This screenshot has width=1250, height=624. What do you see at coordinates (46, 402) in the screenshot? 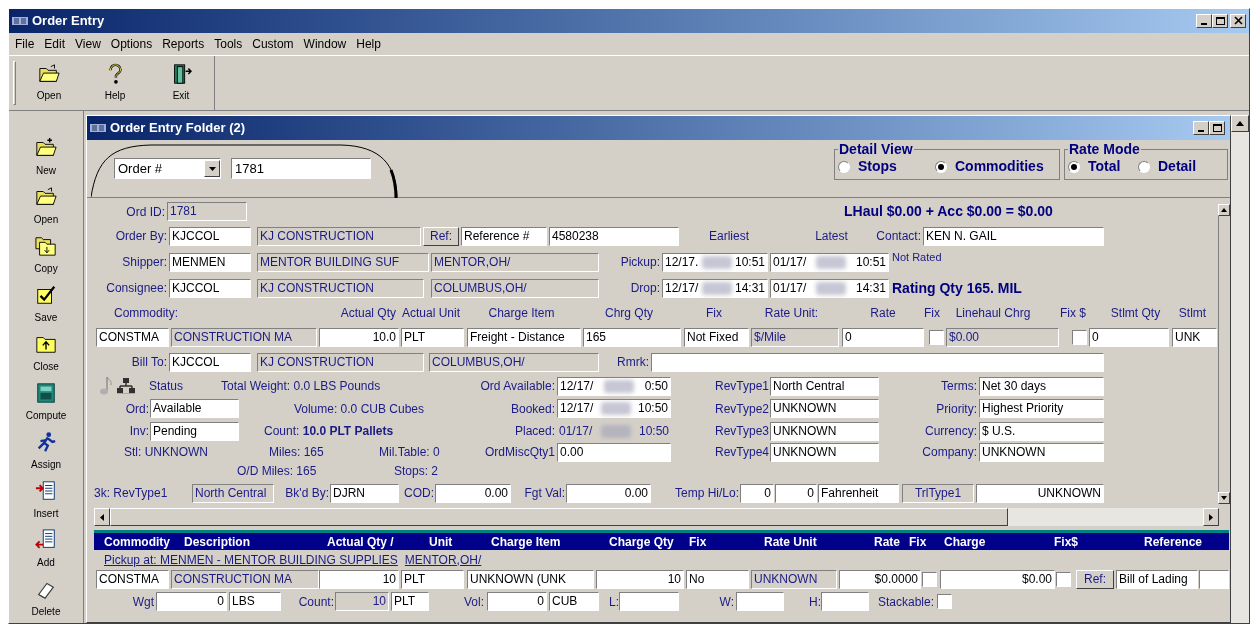
I see `sidebar-button: Compute` at bounding box center [46, 402].